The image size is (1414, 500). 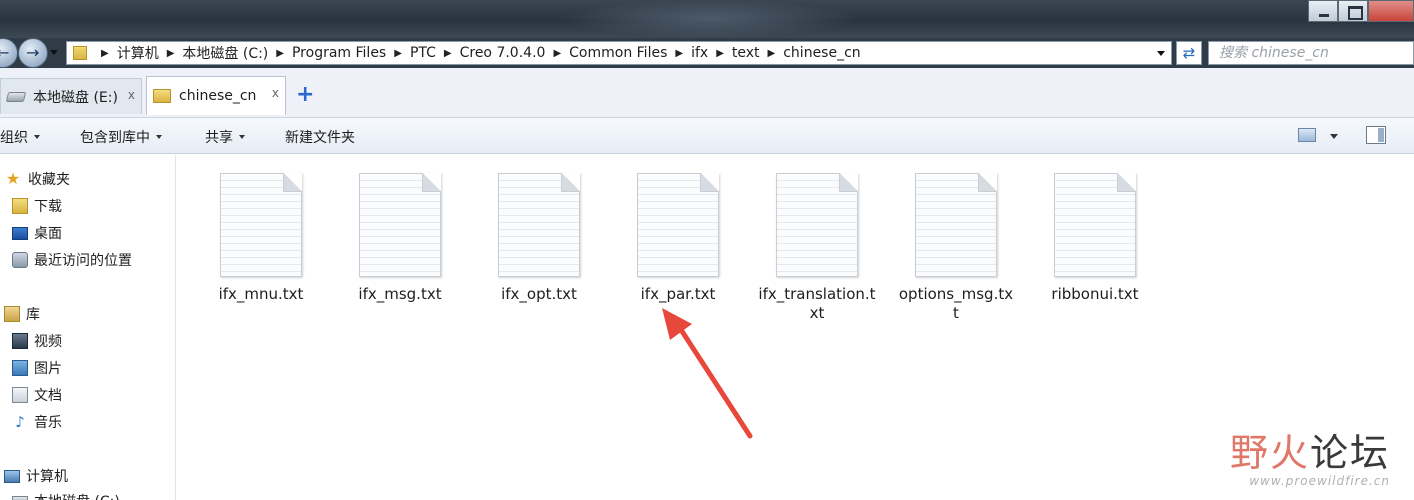 What do you see at coordinates (400, 238) in the screenshot?
I see `file-item: ifx_msg.txt` at bounding box center [400, 238].